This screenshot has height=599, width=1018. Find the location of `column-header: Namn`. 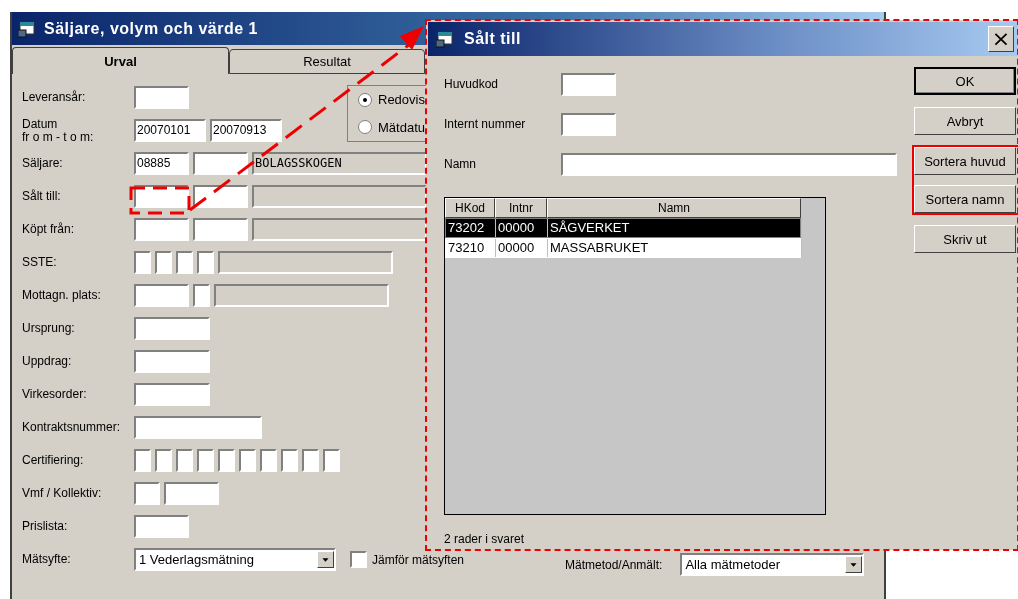

column-header: Namn is located at coordinates (674, 208).